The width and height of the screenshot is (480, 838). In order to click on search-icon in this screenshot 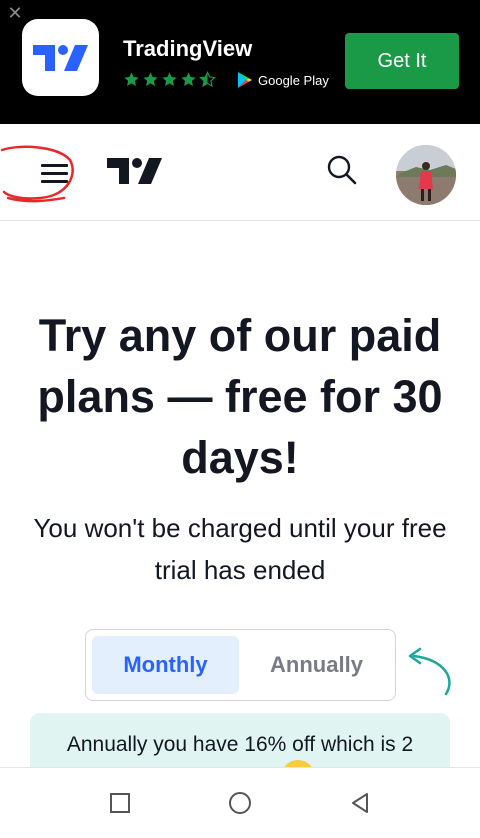, I will do `click(342, 170)`.